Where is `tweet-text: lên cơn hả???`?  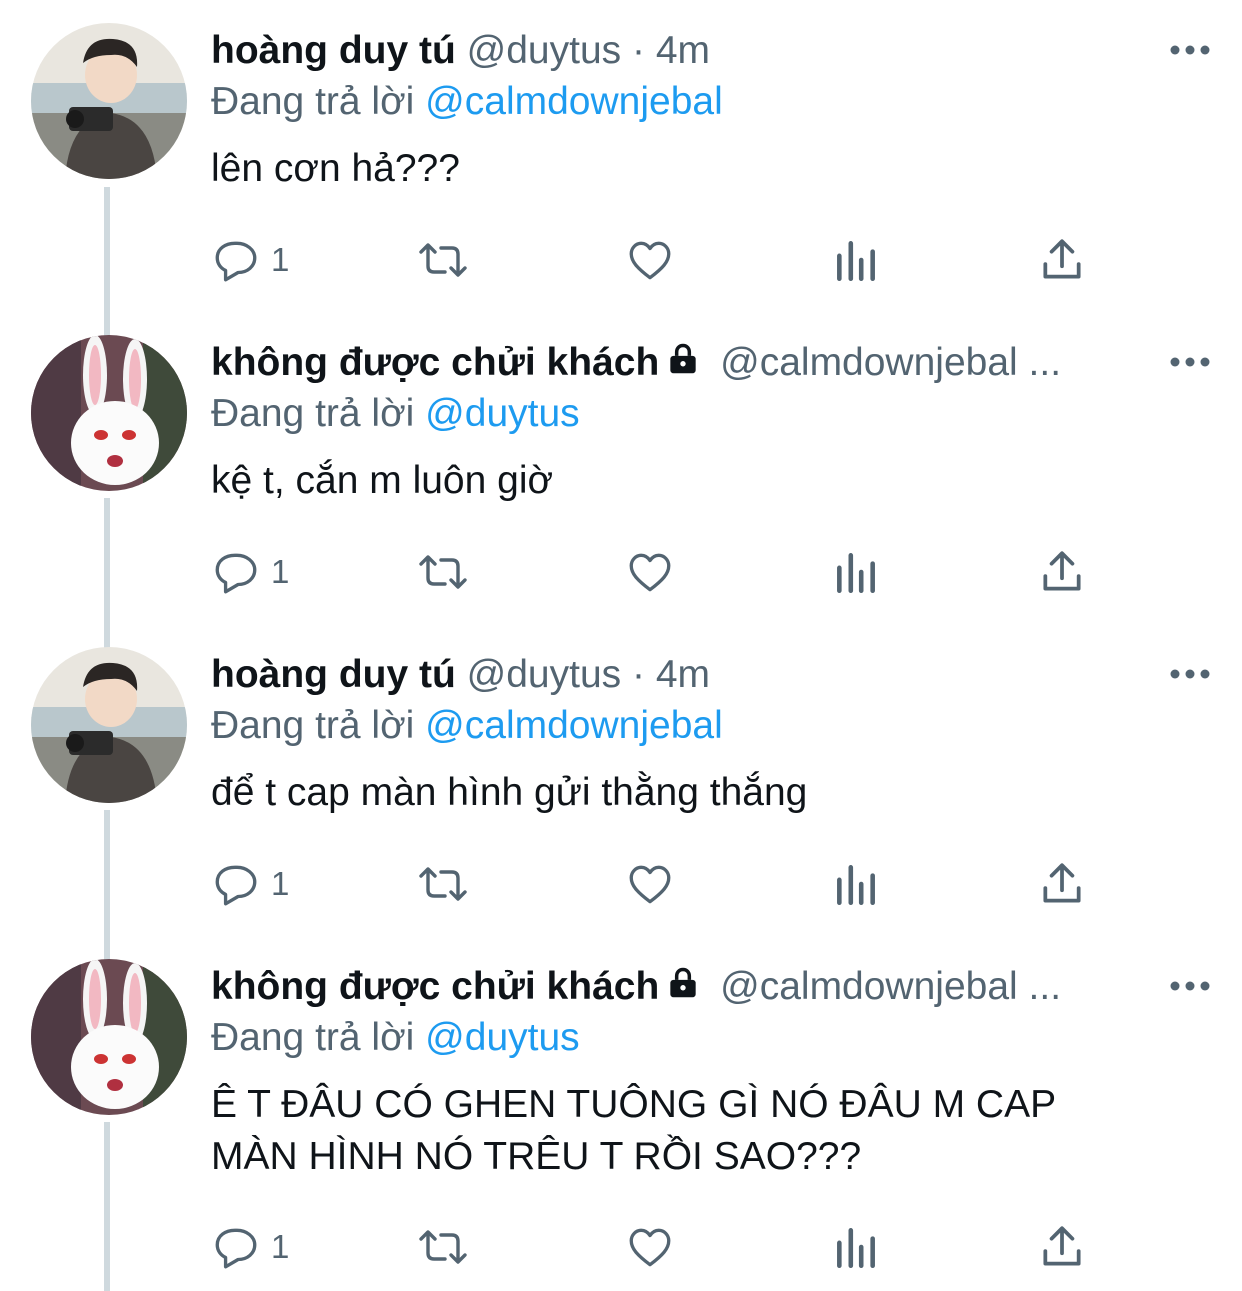 tweet-text: lên cơn hả??? is located at coordinates (335, 168).